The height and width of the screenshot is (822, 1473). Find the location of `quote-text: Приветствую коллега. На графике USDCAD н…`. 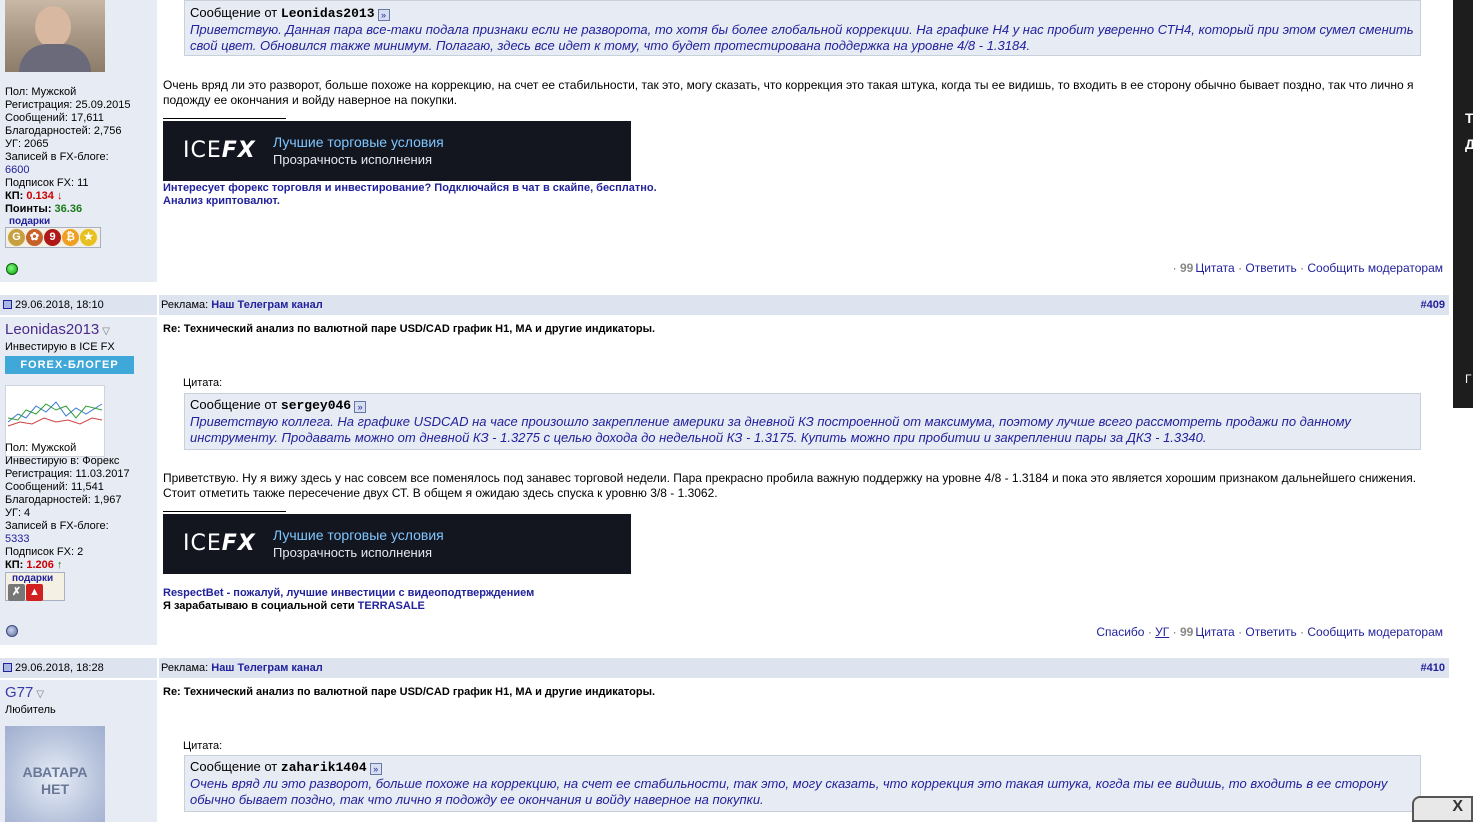

quote-text: Приветствую коллега. На графике USDCAD н… is located at coordinates (770, 429).